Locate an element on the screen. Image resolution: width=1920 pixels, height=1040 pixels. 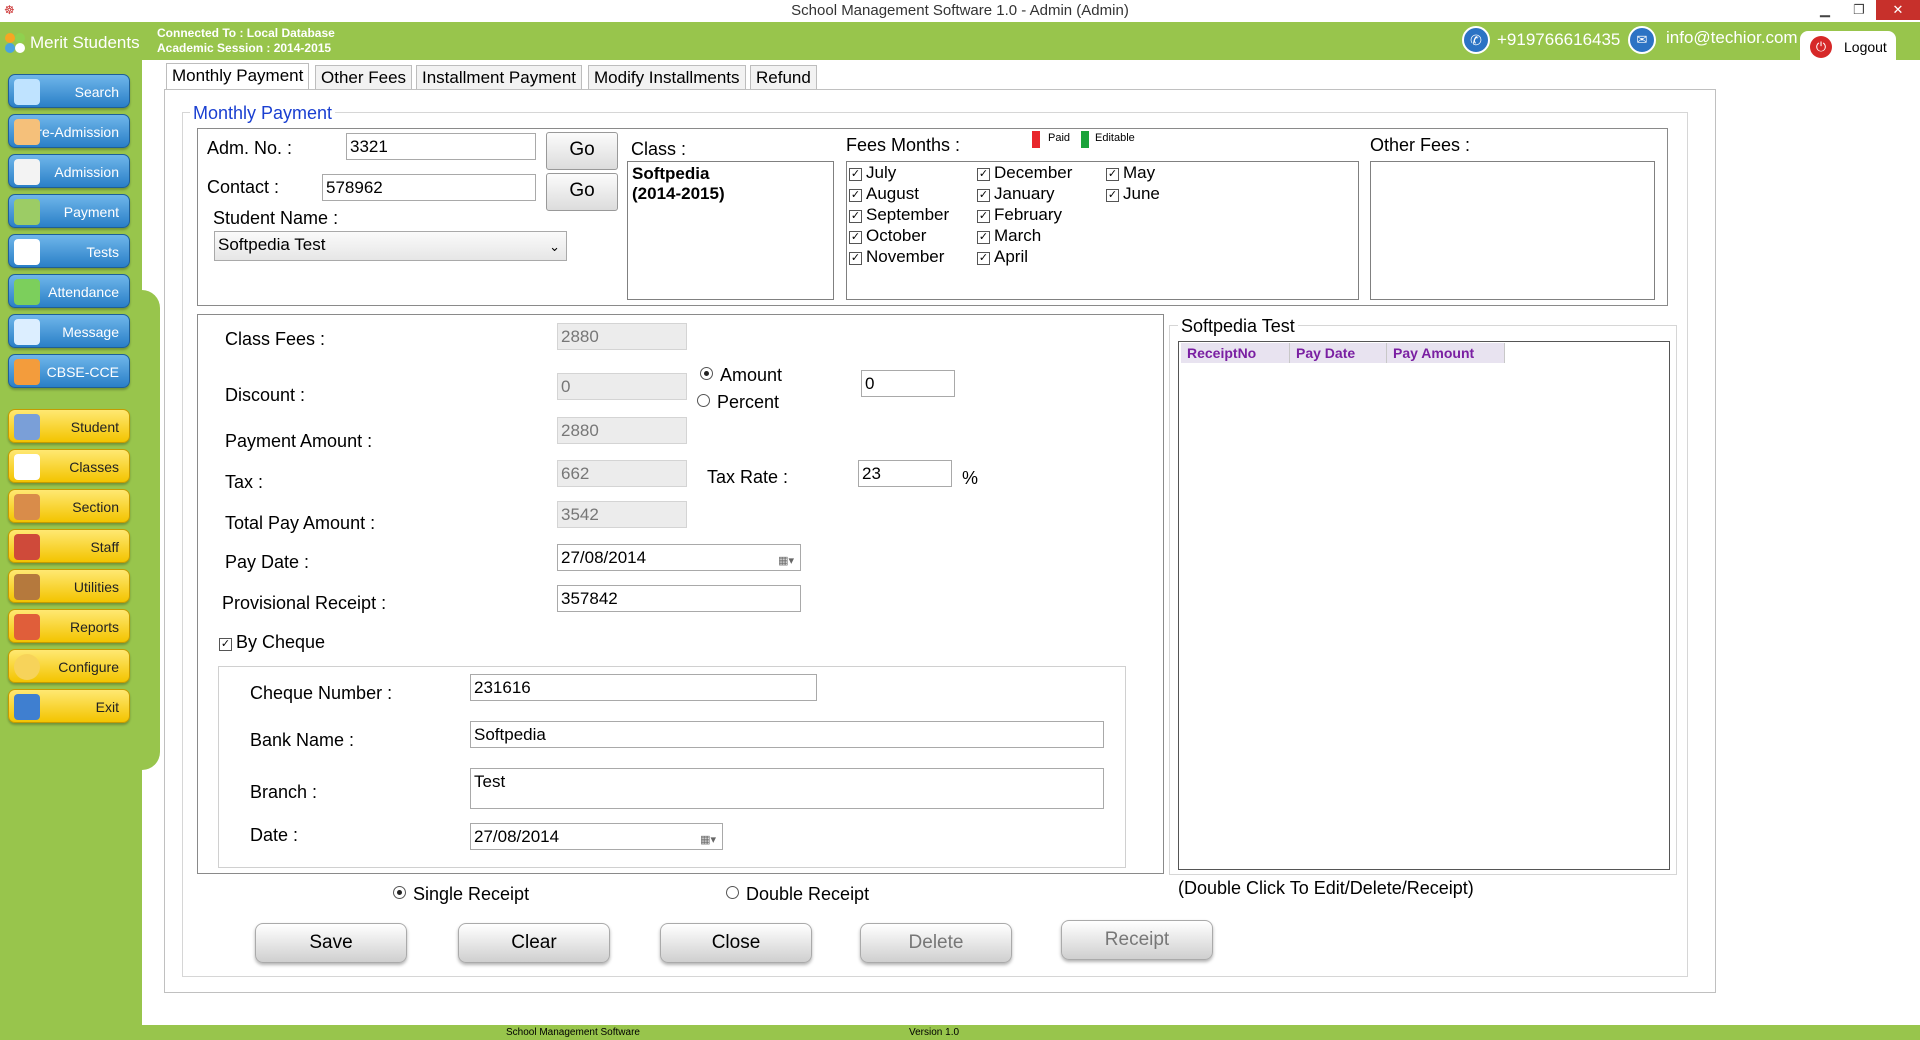
pay-date-column: Pay Date is located at coordinates (1338, 353).